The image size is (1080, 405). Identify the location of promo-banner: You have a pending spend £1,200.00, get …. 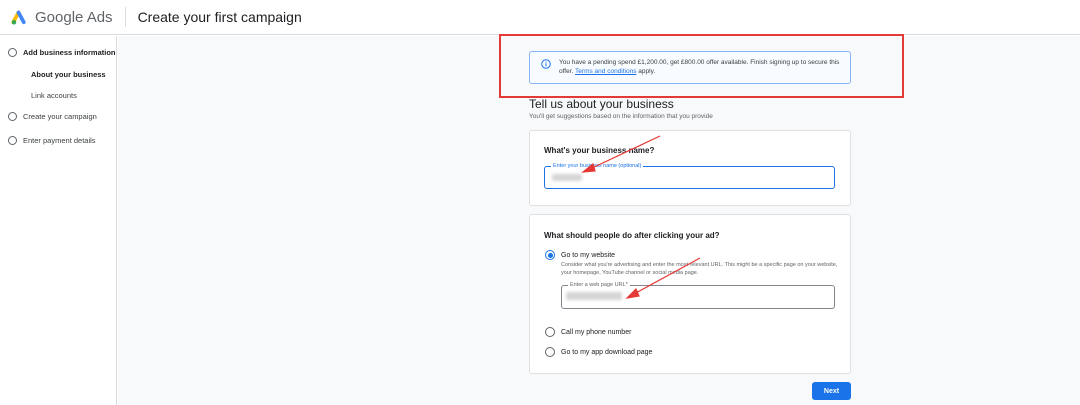
(690, 67).